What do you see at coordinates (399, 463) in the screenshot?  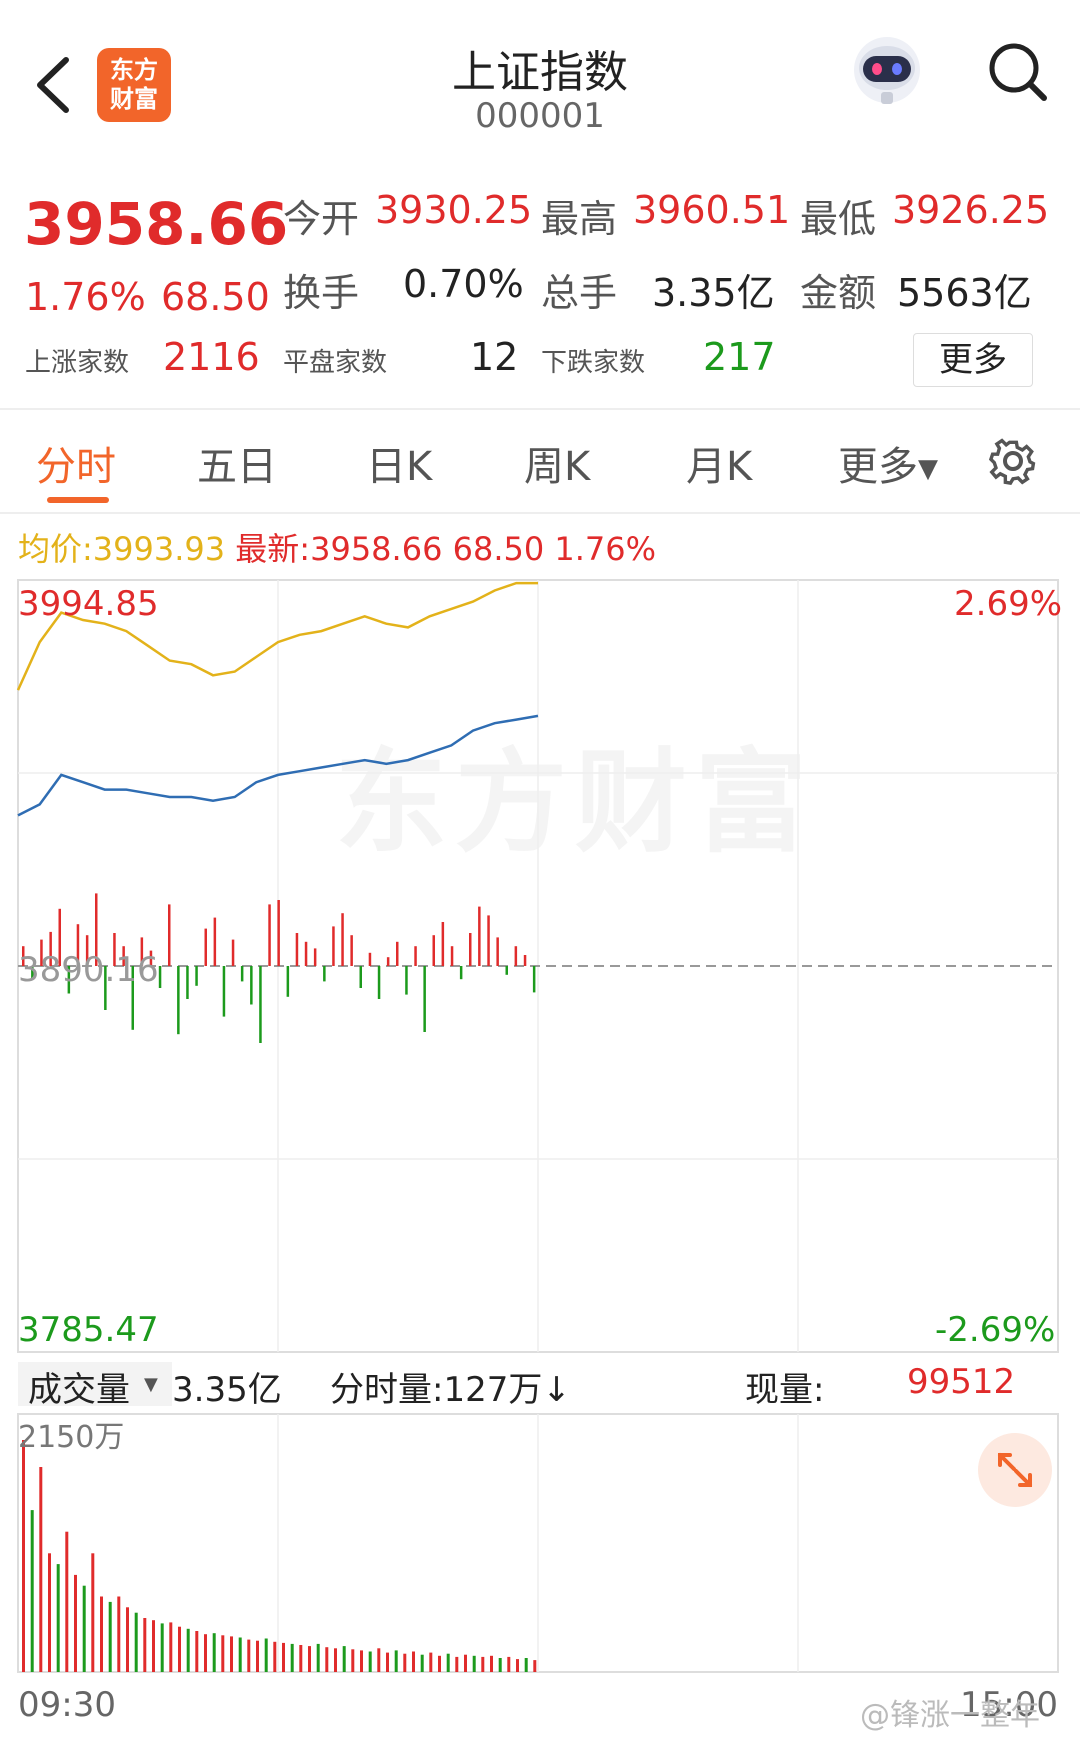 I see `tab-daily-k: 日K` at bounding box center [399, 463].